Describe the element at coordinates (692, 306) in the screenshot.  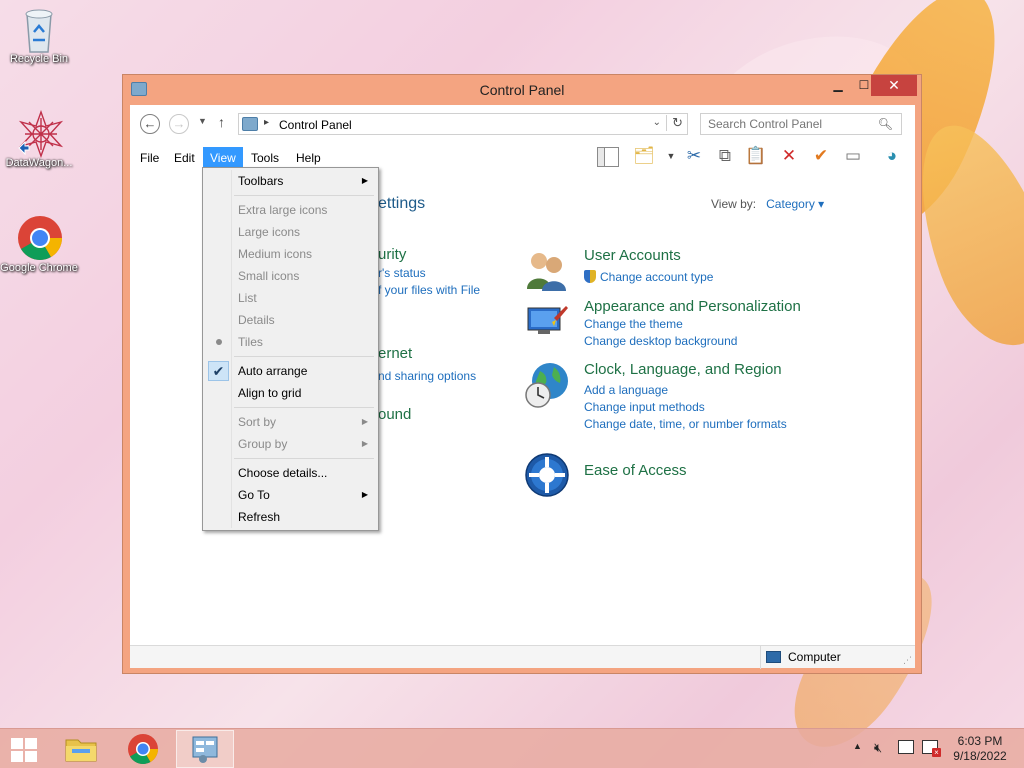
I see `category-heading: Appearance and Personalization` at that location.